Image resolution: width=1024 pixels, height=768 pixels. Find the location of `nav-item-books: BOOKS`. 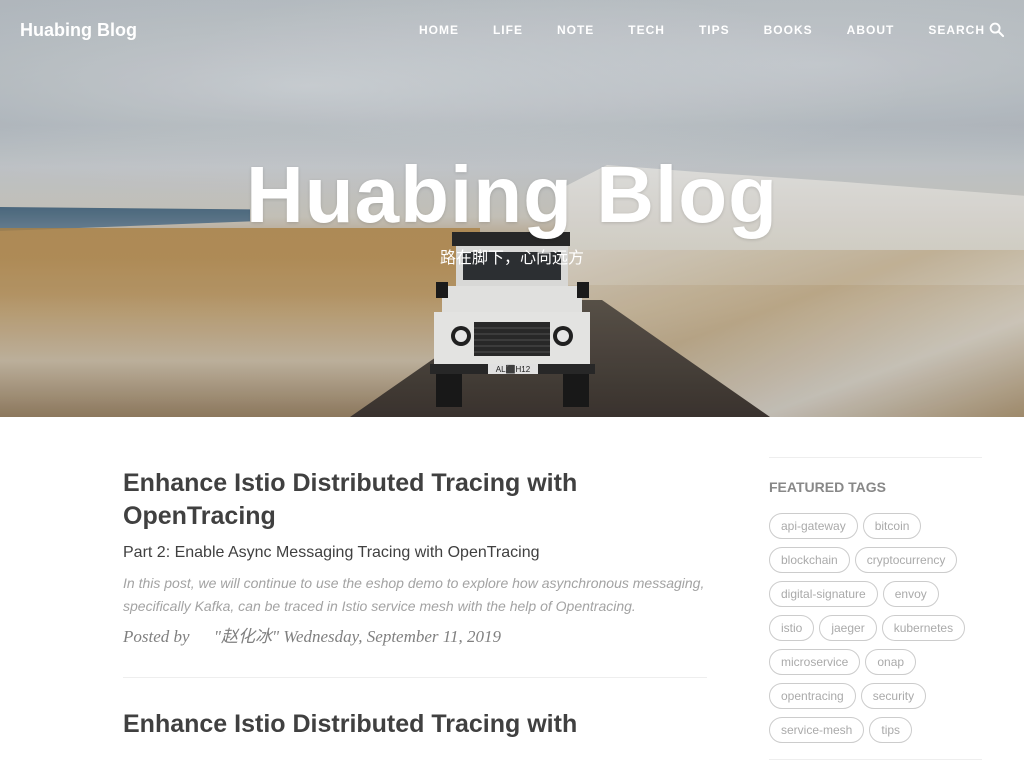

nav-item-books: BOOKS is located at coordinates (788, 30).